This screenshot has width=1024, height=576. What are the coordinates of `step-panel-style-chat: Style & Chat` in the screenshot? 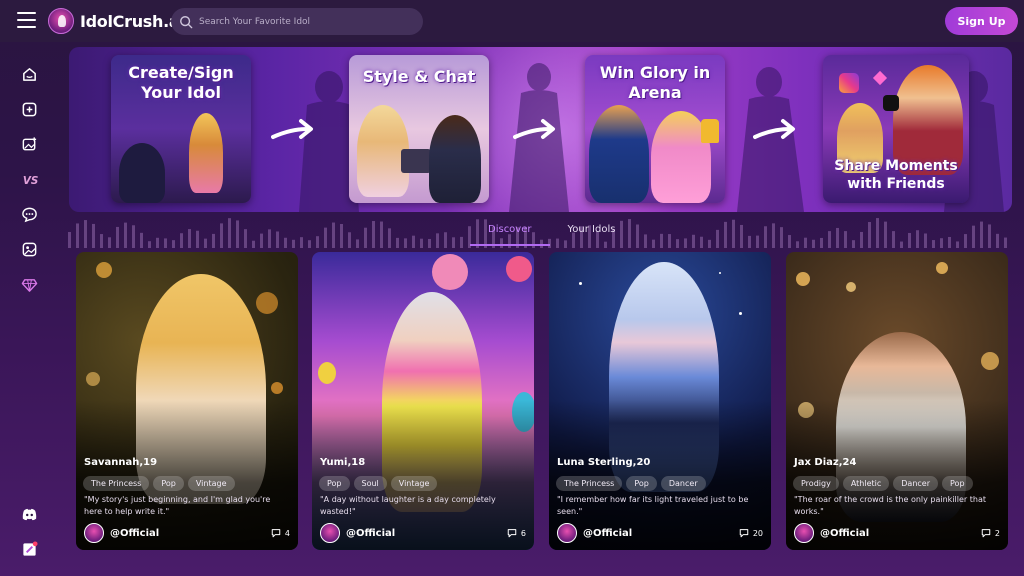 It's located at (419, 129).